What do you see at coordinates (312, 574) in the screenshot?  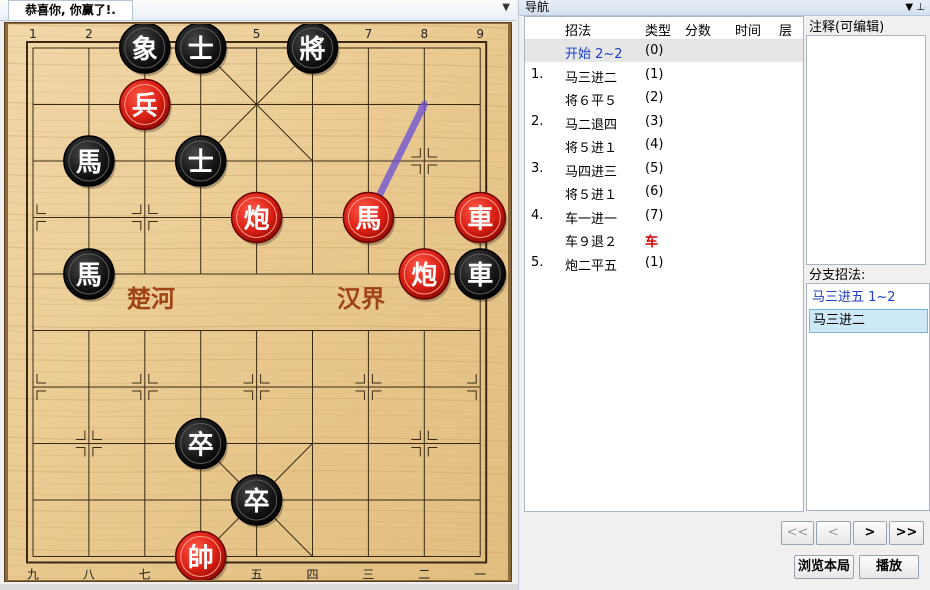 I see `bottom-coordinate: 四` at bounding box center [312, 574].